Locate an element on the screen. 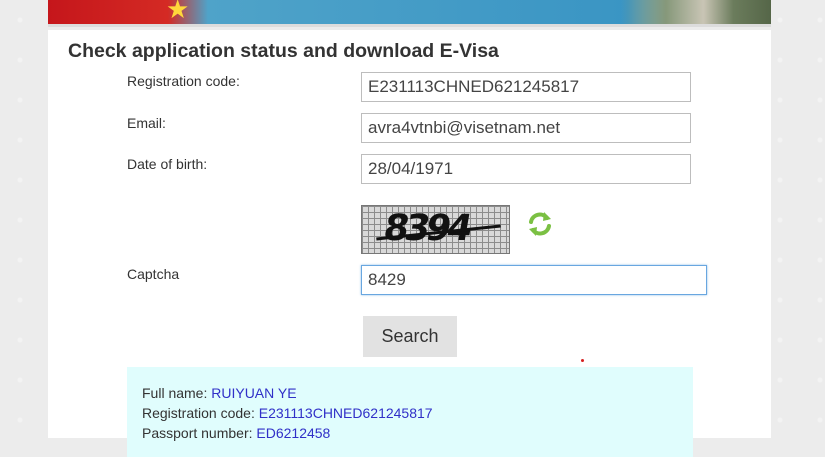 This screenshot has height=457, width=825. date-of-birth-input is located at coordinates (526, 169).